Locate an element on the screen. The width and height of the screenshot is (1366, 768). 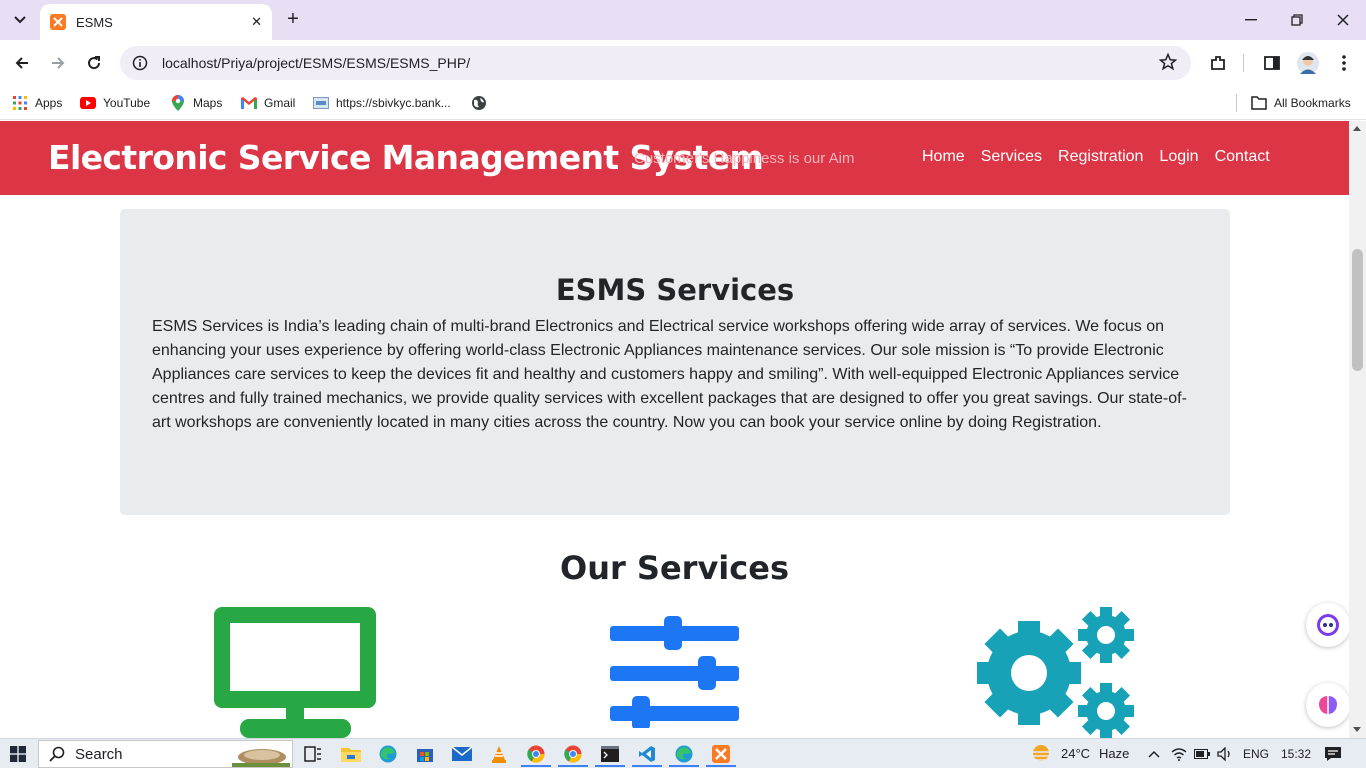
file-explorer-icon is located at coordinates (351, 754).